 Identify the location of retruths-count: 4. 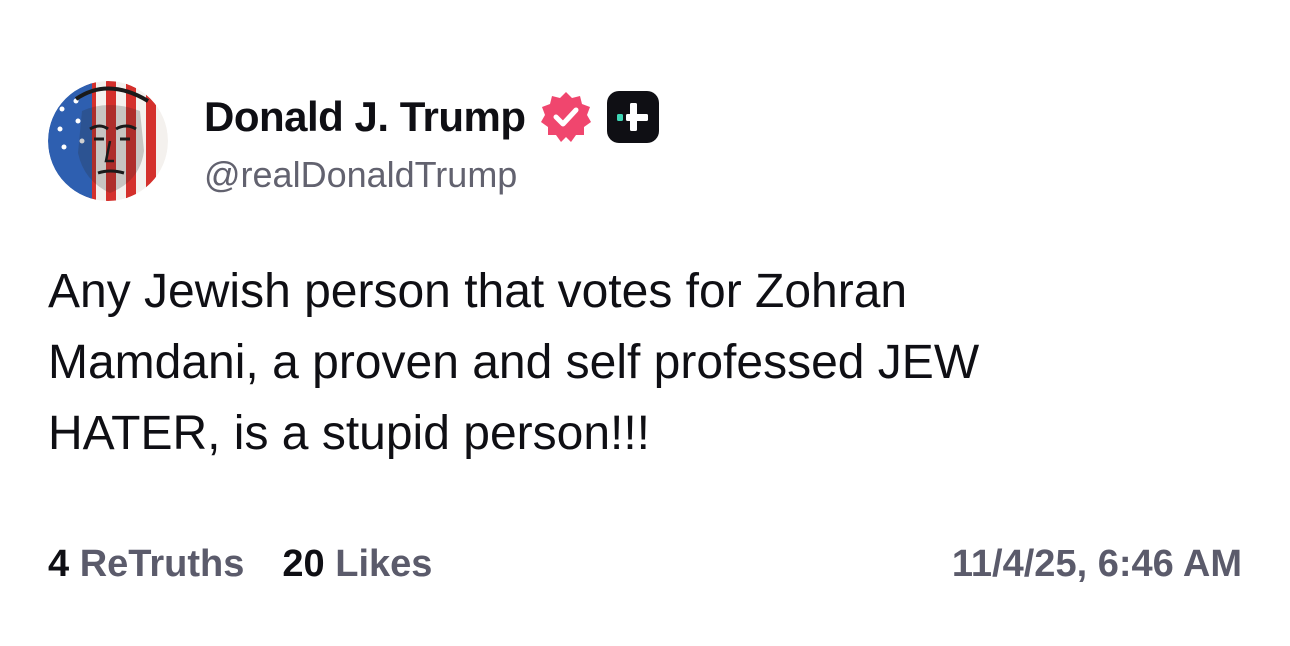
(59, 563).